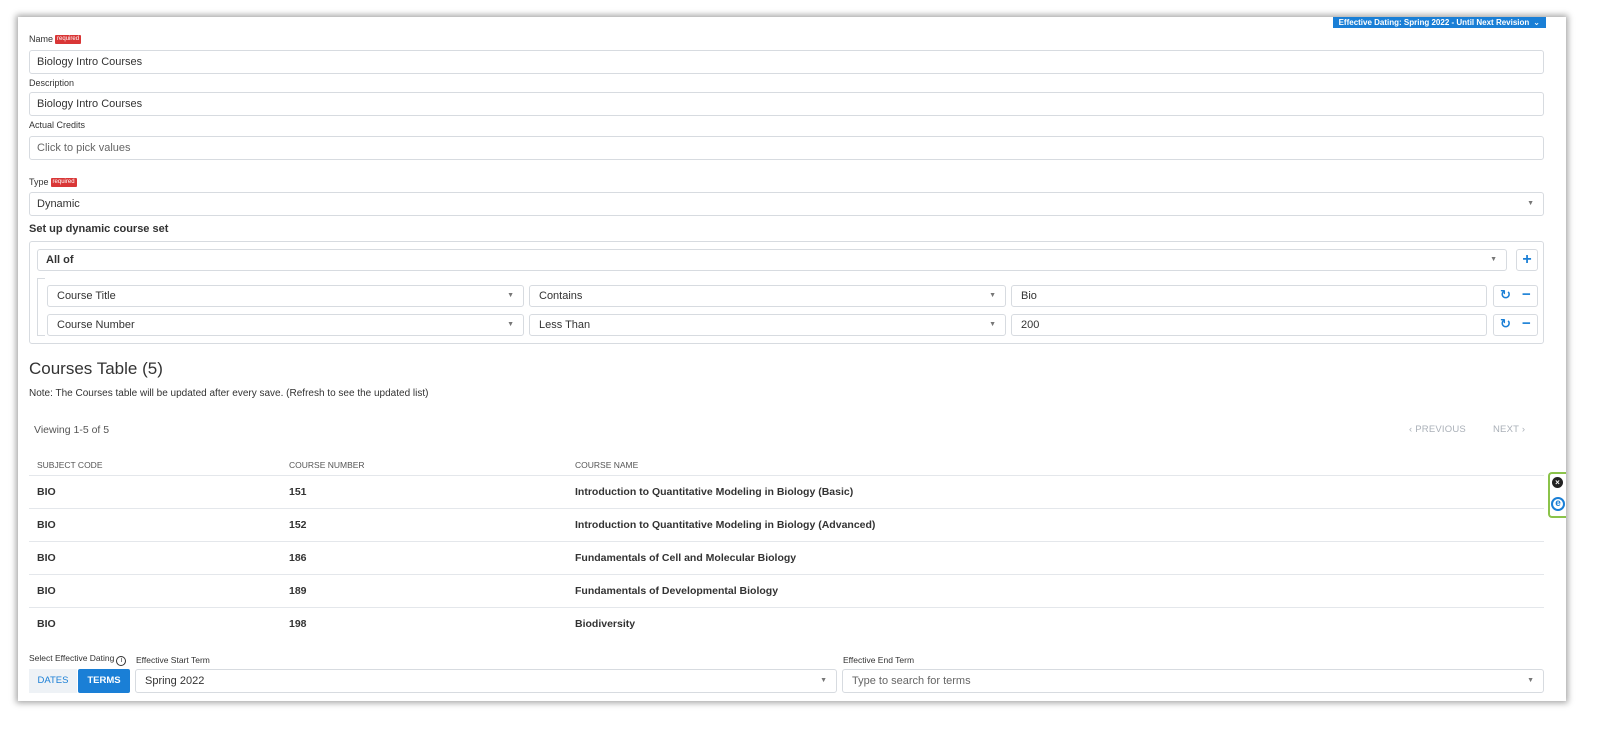 Image resolution: width=1600 pixels, height=732 pixels. What do you see at coordinates (285, 325) in the screenshot?
I see `condition-field-select: Course Number ▼` at bounding box center [285, 325].